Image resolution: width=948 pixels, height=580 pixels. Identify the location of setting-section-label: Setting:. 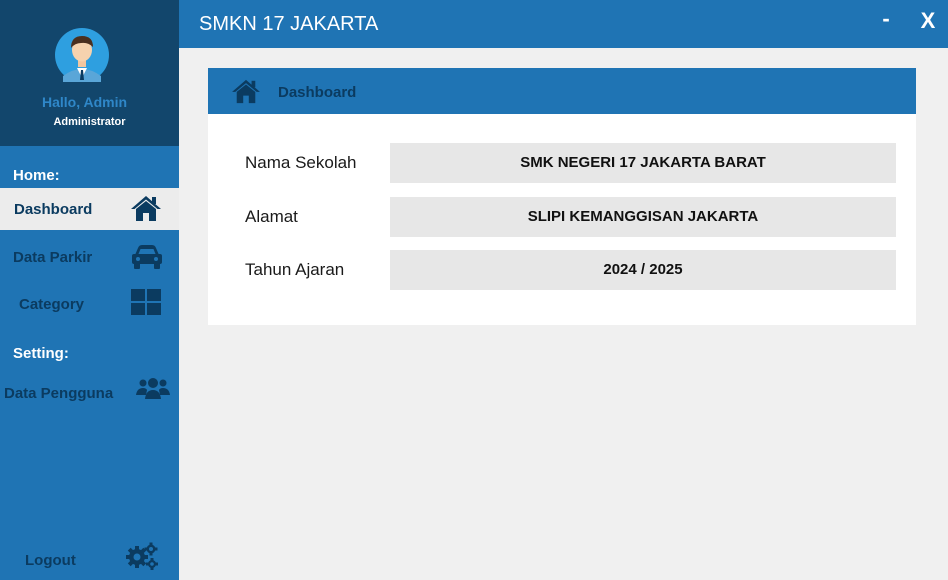
(41, 353).